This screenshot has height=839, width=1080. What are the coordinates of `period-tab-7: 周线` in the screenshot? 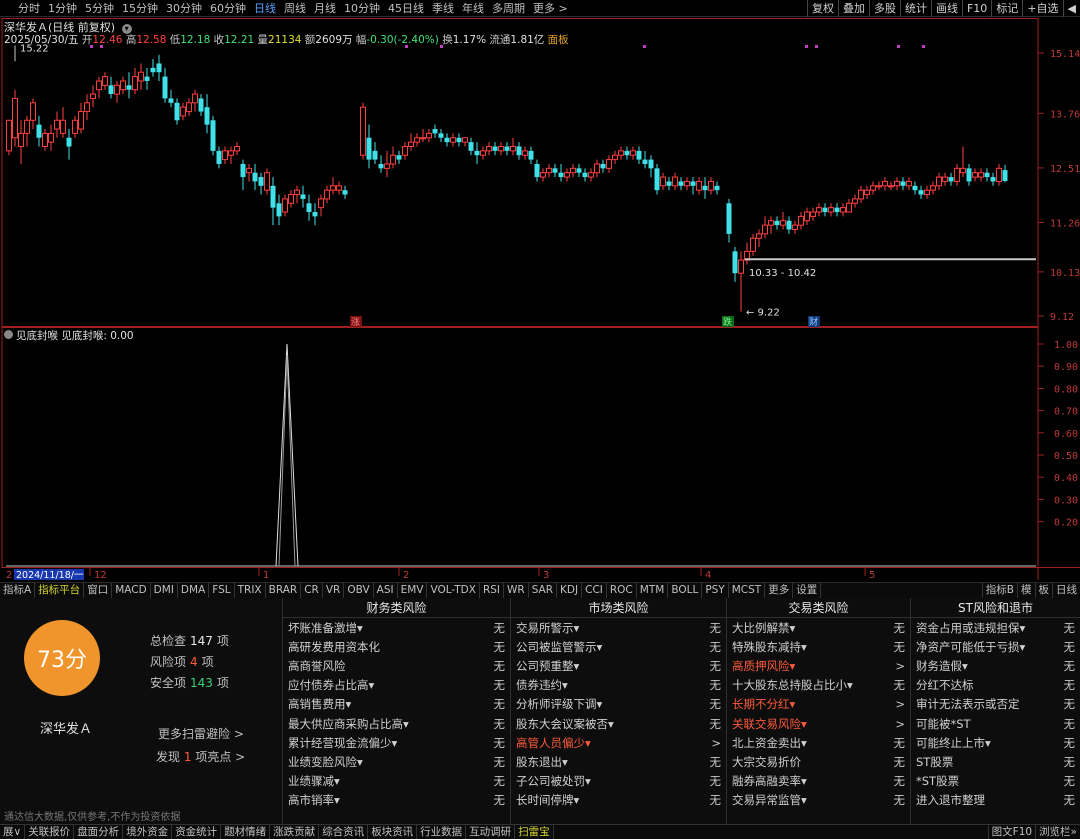 It's located at (295, 8).